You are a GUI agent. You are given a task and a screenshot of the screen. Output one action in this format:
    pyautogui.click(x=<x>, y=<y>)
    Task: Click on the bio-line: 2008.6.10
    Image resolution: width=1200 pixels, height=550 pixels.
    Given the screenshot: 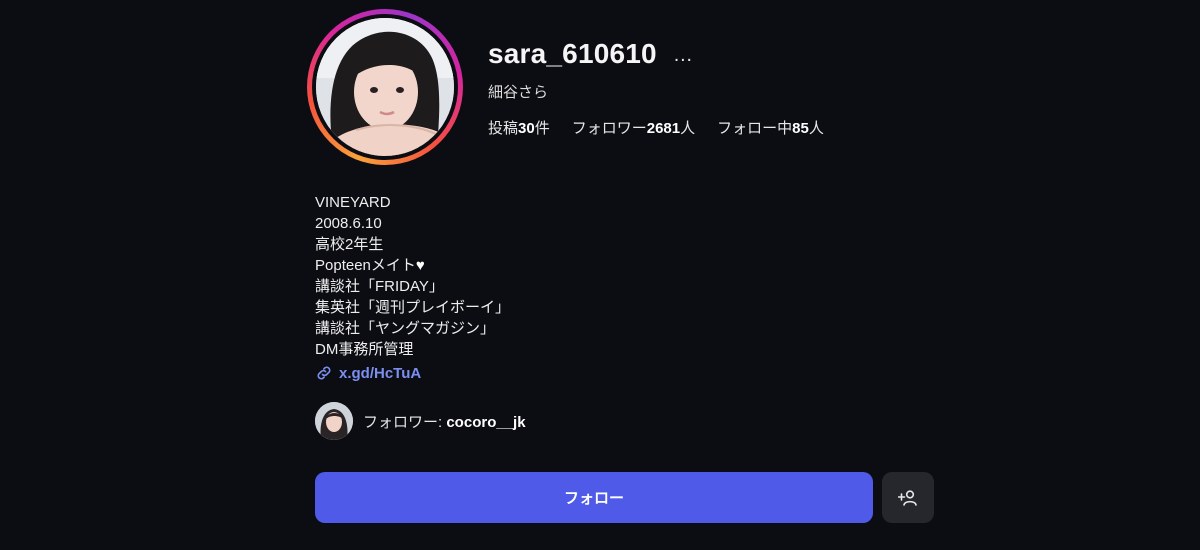 What is the action you would take?
    pyautogui.click(x=348, y=223)
    